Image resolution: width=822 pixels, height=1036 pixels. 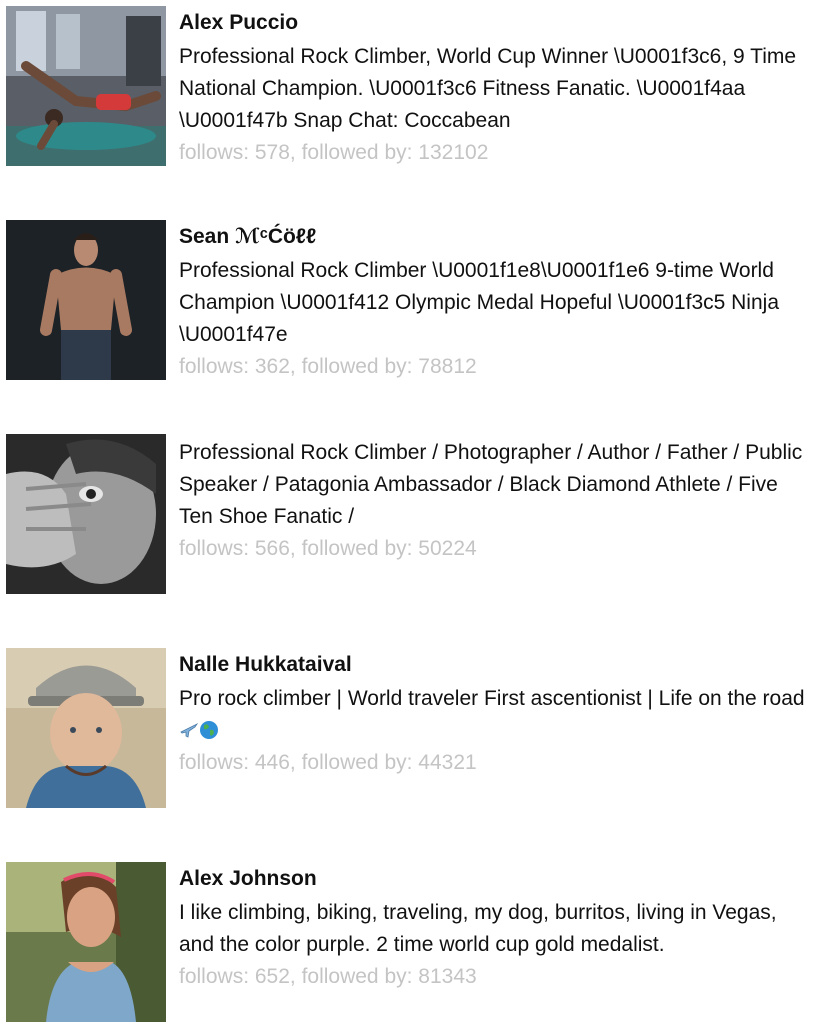 I want to click on profile-name: Sean ℳᶜĆöℓℓ, so click(x=495, y=237).